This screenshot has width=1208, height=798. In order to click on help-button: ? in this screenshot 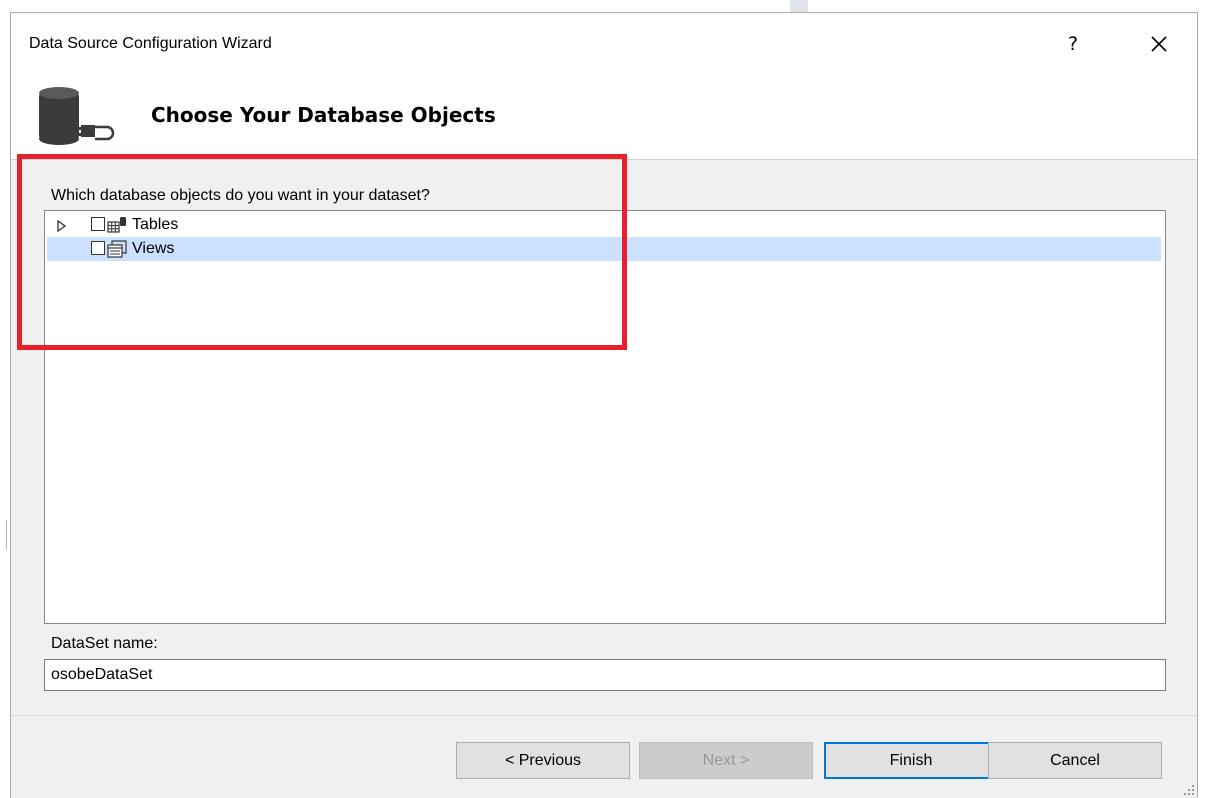, I will do `click(1073, 44)`.